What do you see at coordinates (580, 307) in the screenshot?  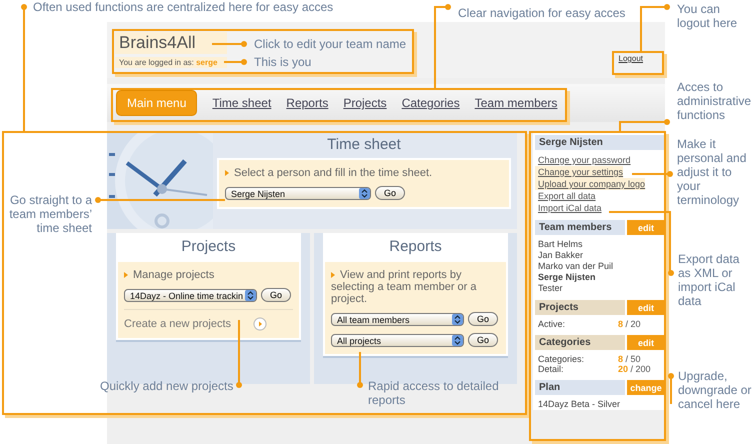 I see `section-title: Projects` at bounding box center [580, 307].